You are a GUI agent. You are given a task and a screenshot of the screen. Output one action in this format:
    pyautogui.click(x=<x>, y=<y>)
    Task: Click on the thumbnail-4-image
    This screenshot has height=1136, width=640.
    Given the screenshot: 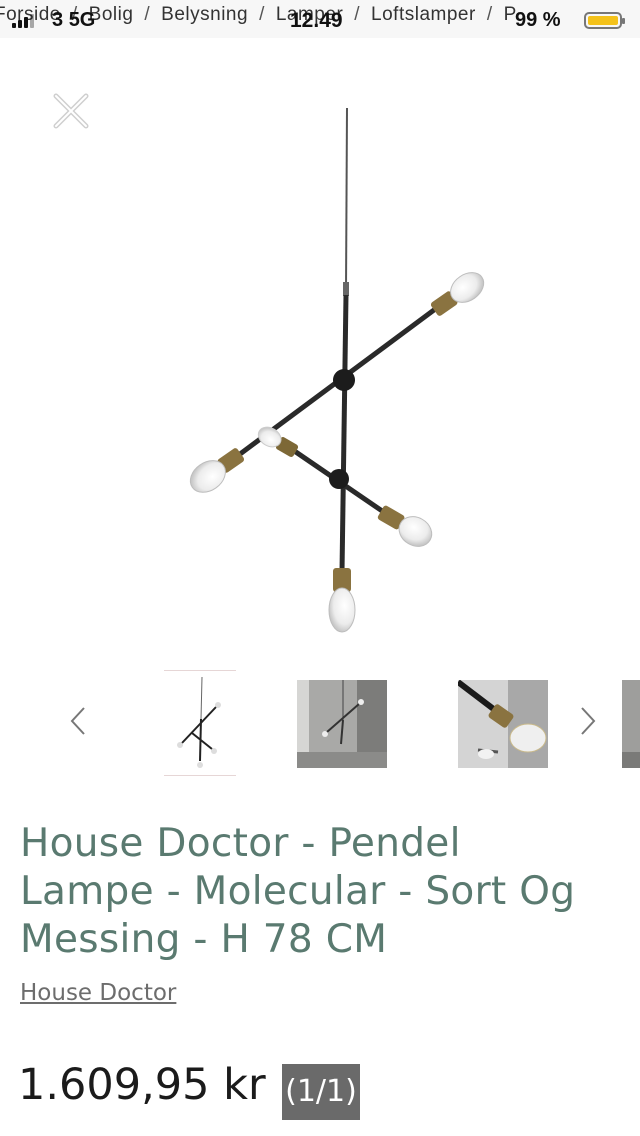 What is the action you would take?
    pyautogui.click(x=629, y=724)
    